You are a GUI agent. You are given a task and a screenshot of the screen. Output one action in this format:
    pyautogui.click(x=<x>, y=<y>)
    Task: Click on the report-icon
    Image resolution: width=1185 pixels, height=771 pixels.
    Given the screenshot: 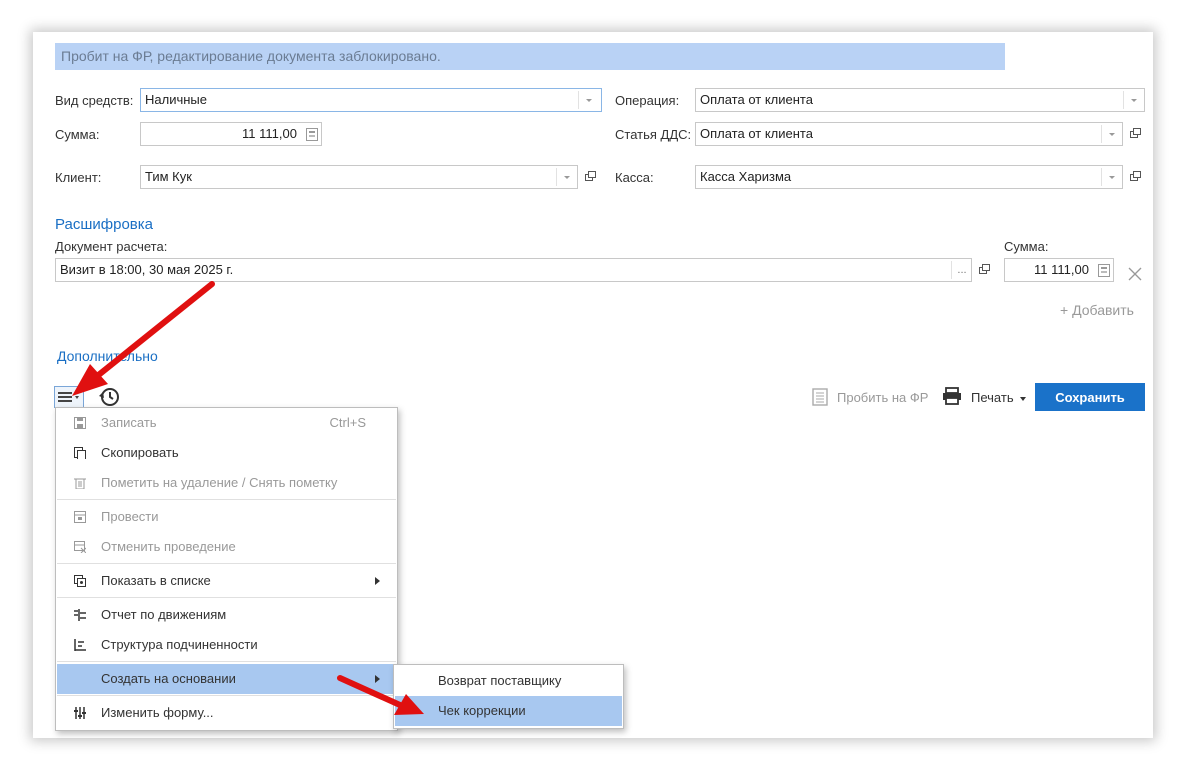 What is the action you would take?
    pyautogui.click(x=80, y=615)
    